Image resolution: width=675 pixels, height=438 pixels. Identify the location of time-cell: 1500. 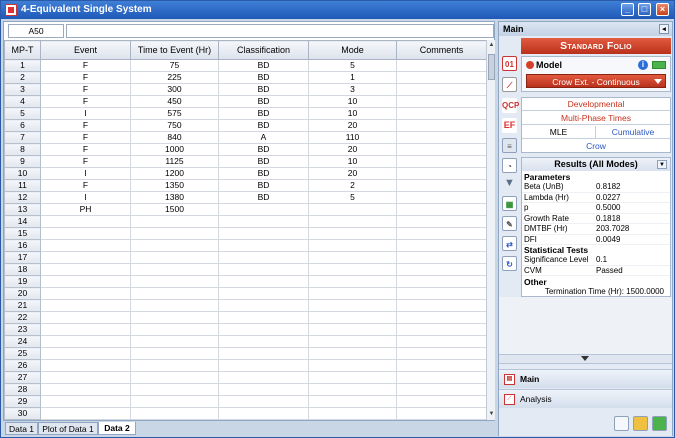
(174, 209).